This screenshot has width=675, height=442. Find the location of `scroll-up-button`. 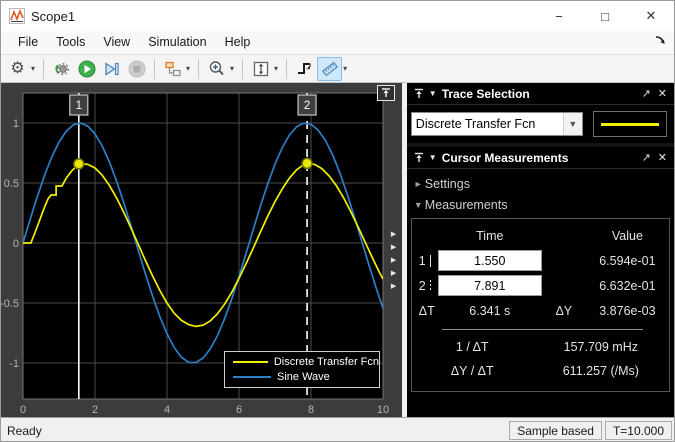

scroll-up-button is located at coordinates (385, 93).